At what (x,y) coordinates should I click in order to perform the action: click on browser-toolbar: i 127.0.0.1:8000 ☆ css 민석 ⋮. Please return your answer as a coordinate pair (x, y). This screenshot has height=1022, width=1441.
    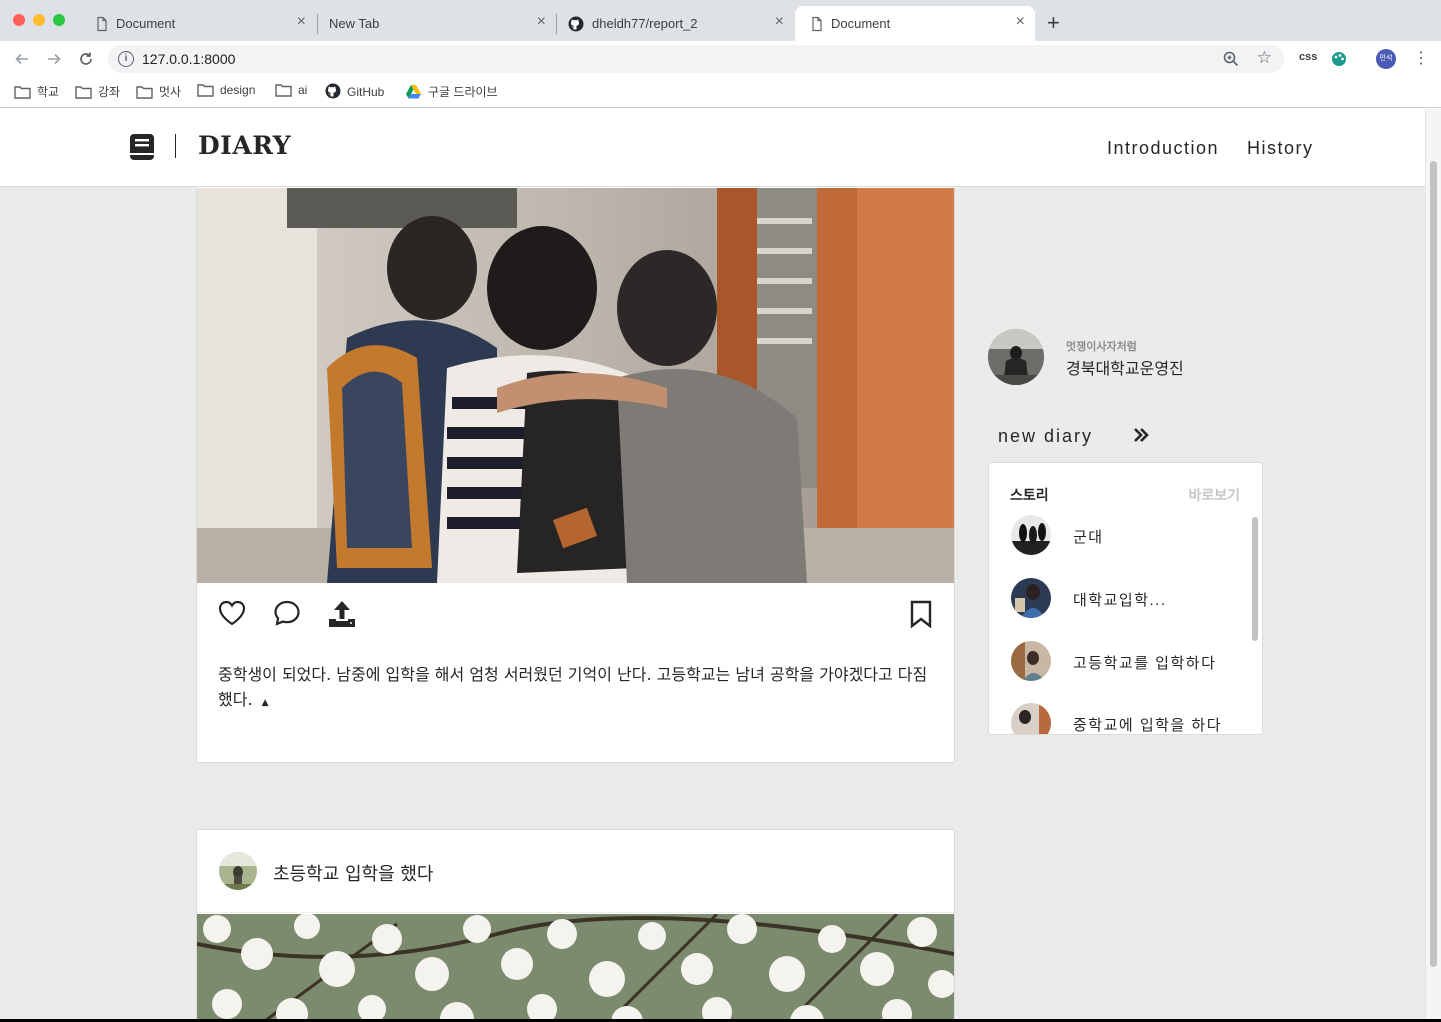
    Looking at the image, I should click on (720, 59).